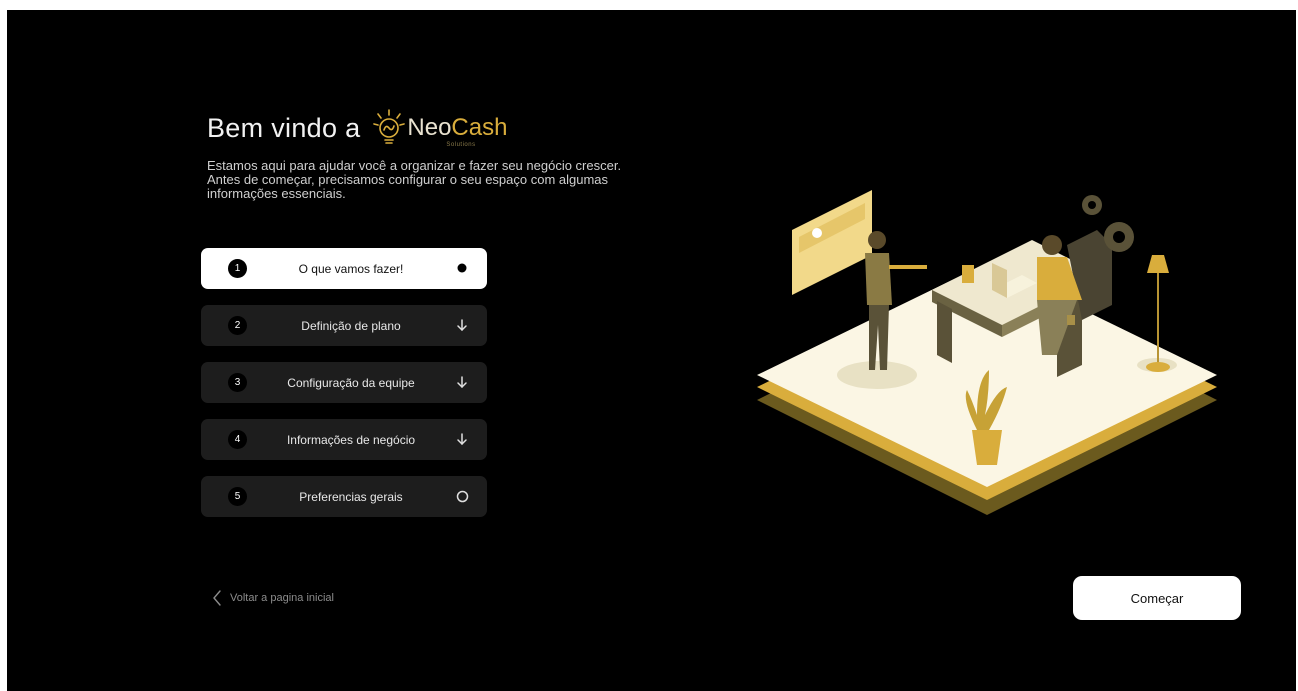  I want to click on welcome-heading: Bem vindo a Neo Cash Solutions, so click(357, 128).